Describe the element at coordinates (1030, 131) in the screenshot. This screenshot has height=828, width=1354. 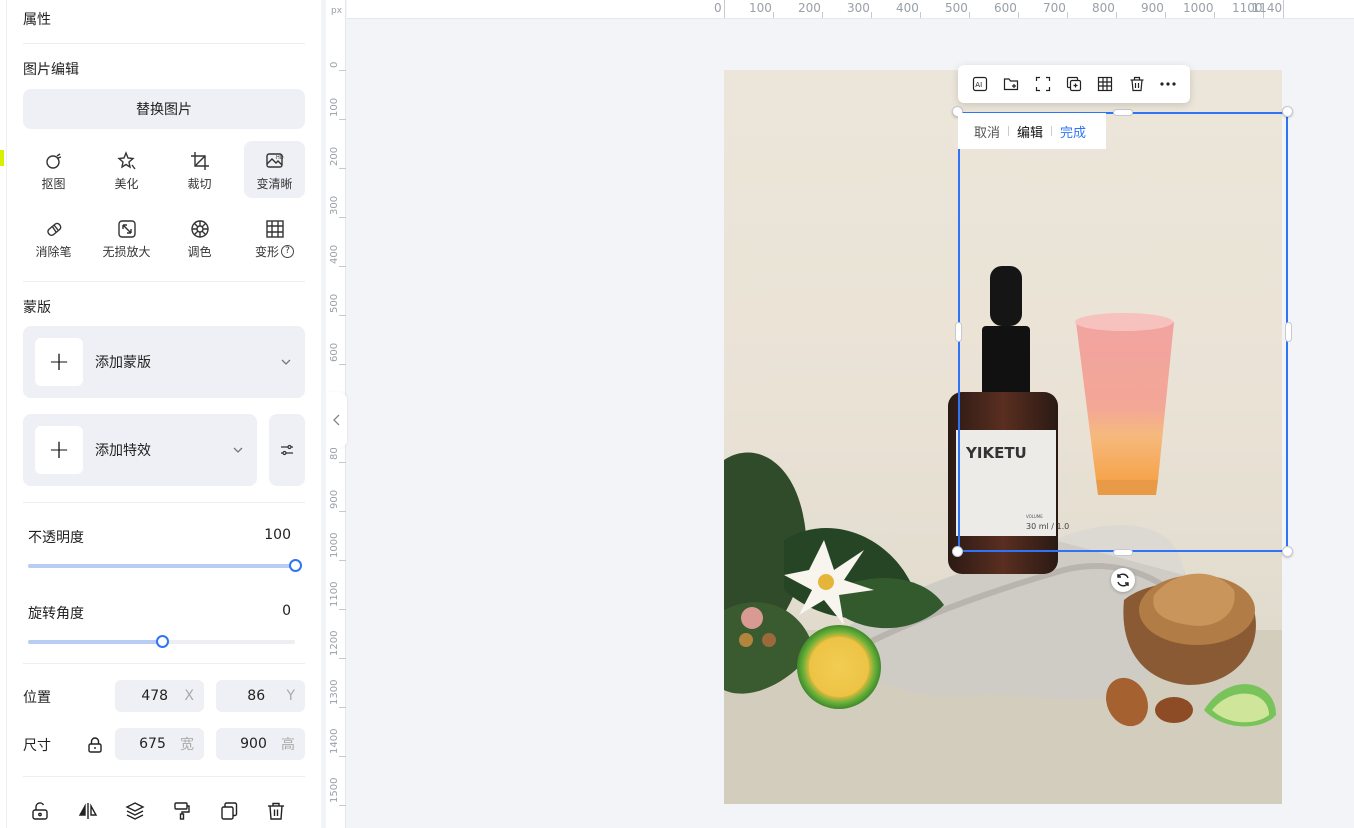
I see `edit-button: 编辑` at that location.